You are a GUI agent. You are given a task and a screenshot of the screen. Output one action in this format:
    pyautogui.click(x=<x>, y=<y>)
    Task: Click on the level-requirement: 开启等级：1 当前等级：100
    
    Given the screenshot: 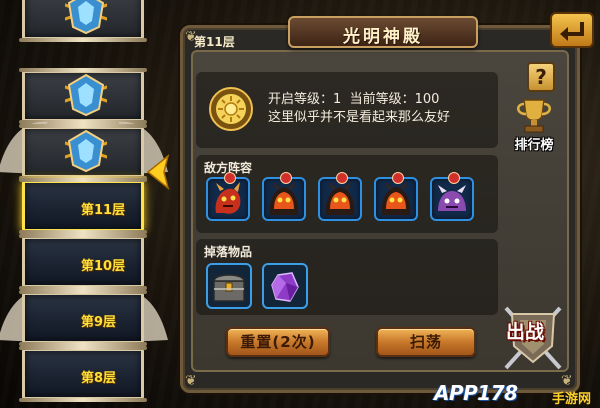 What is the action you would take?
    pyautogui.click(x=353, y=97)
    